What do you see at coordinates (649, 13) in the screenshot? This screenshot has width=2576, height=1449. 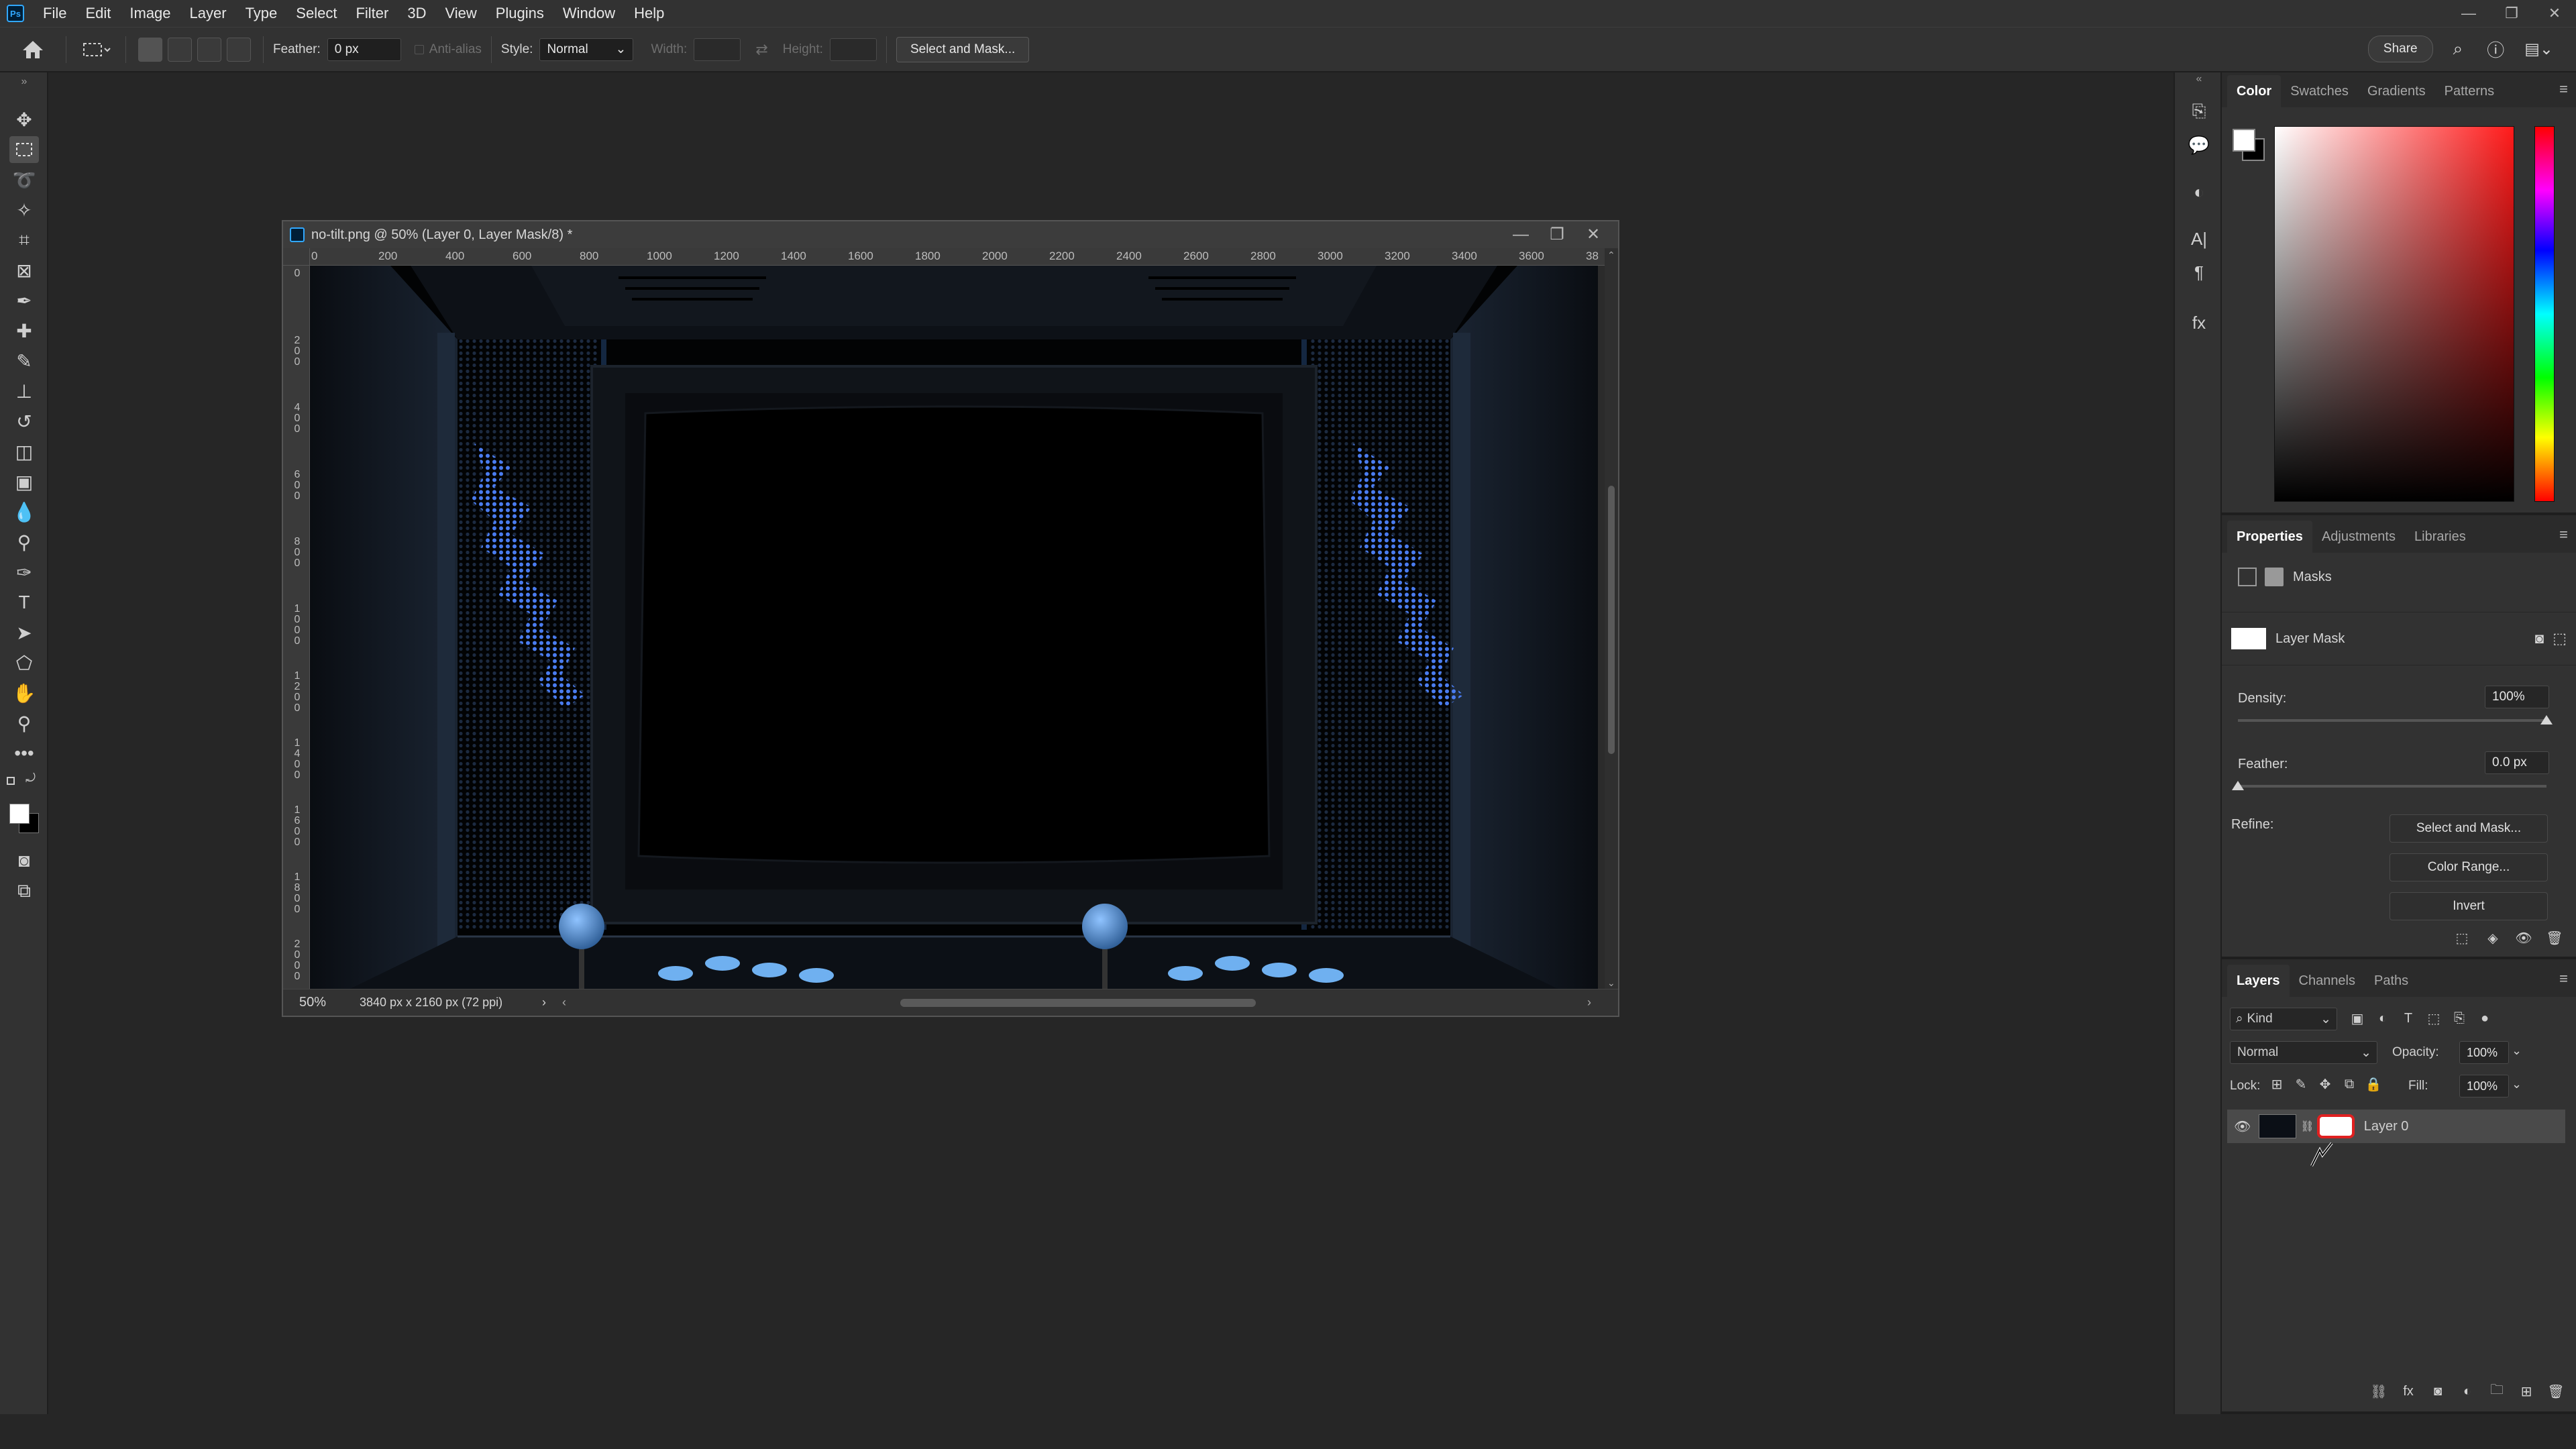 I see `menu-help: Help` at bounding box center [649, 13].